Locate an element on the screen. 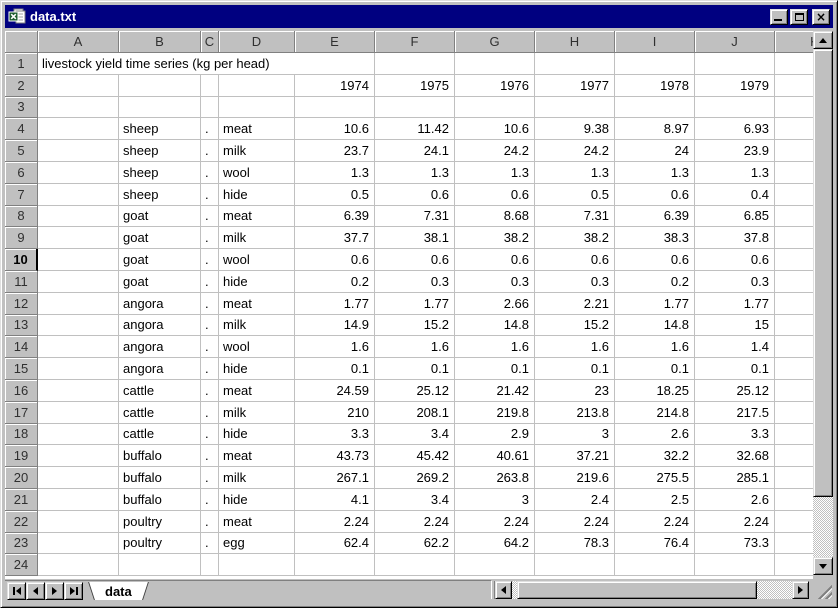 This screenshot has width=838, height=608. row-header-23: 23 is located at coordinates (21, 543).